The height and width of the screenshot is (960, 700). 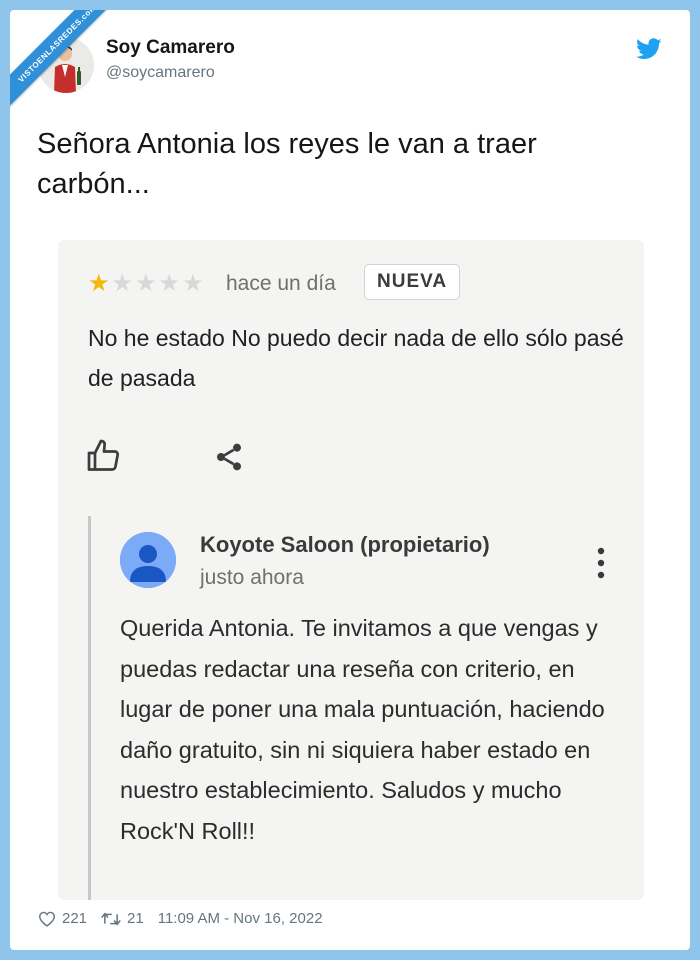 What do you see at coordinates (148, 560) in the screenshot?
I see `owner-avatar` at bounding box center [148, 560].